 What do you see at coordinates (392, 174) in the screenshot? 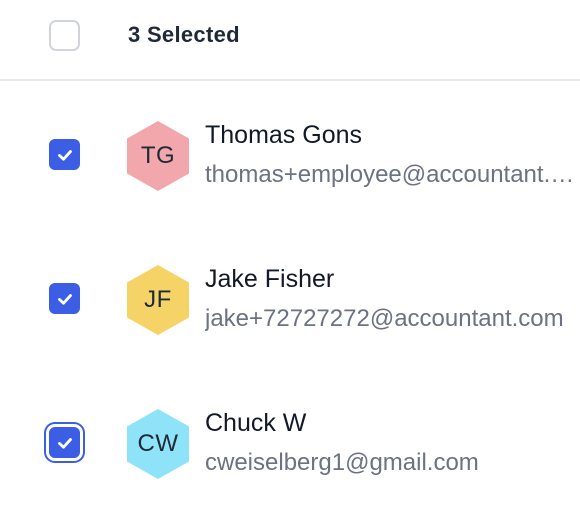
I see `user-email: thomas+employee@accountant.com` at bounding box center [392, 174].